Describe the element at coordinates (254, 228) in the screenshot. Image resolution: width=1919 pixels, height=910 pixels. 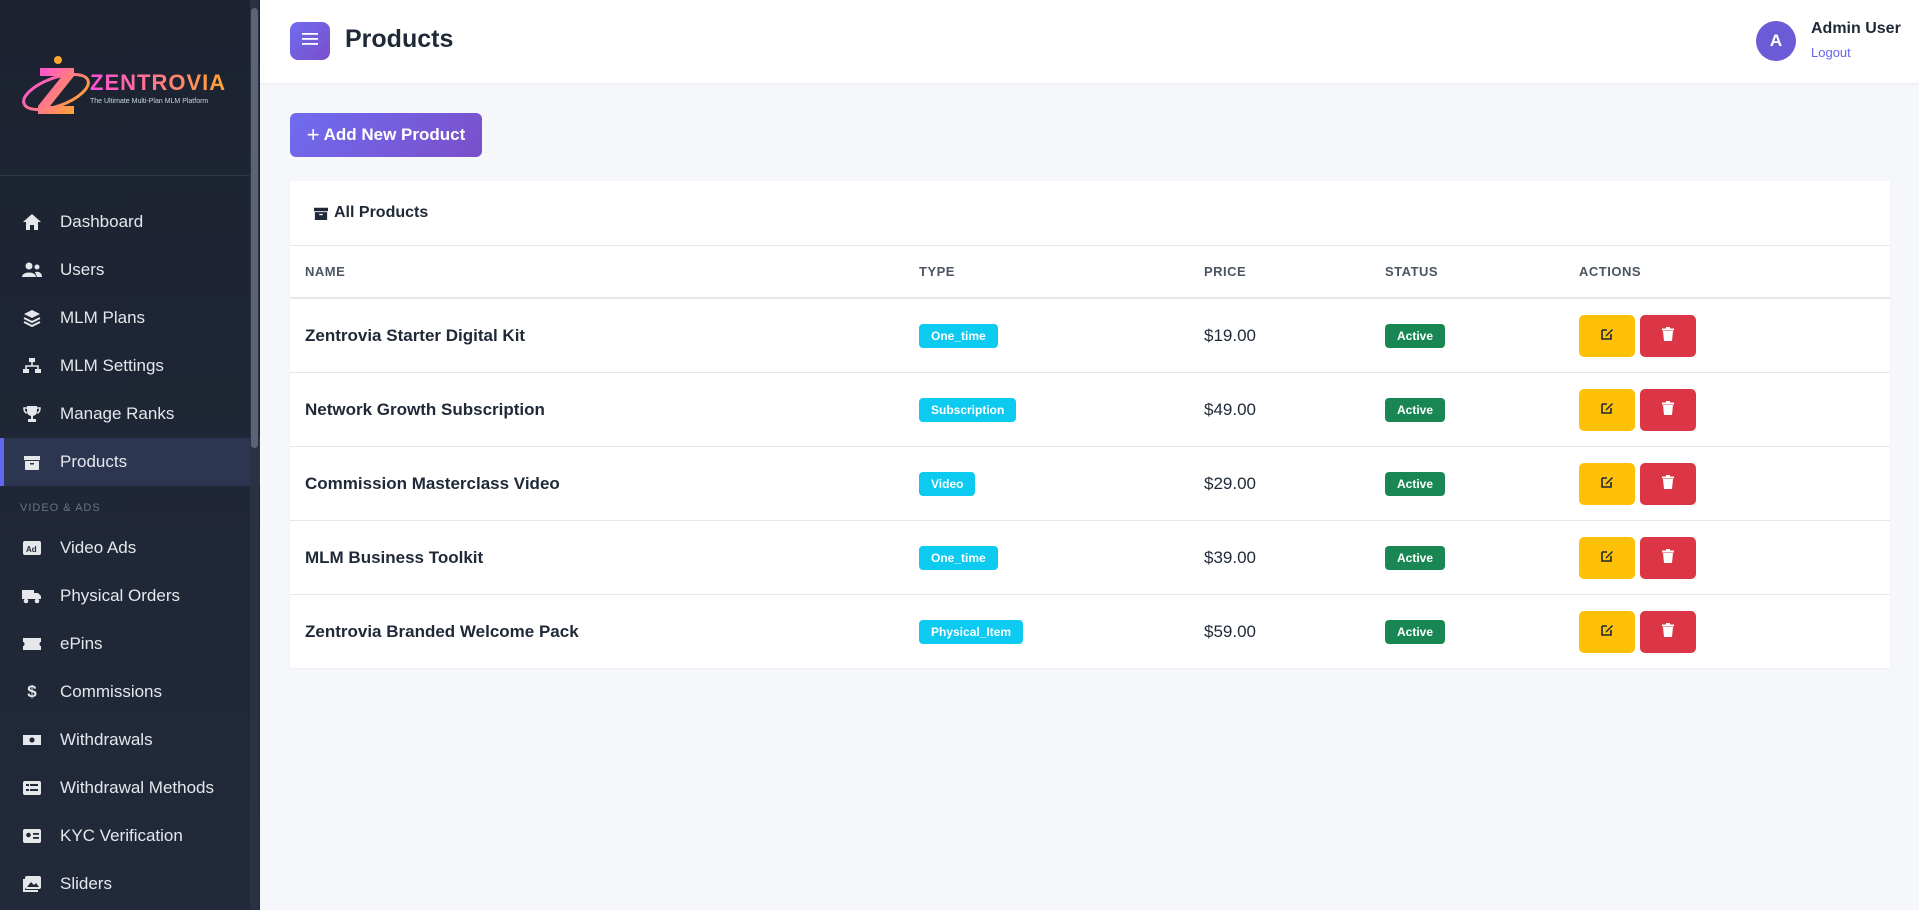
I see `sidebar-scrollbar-thumb` at that location.